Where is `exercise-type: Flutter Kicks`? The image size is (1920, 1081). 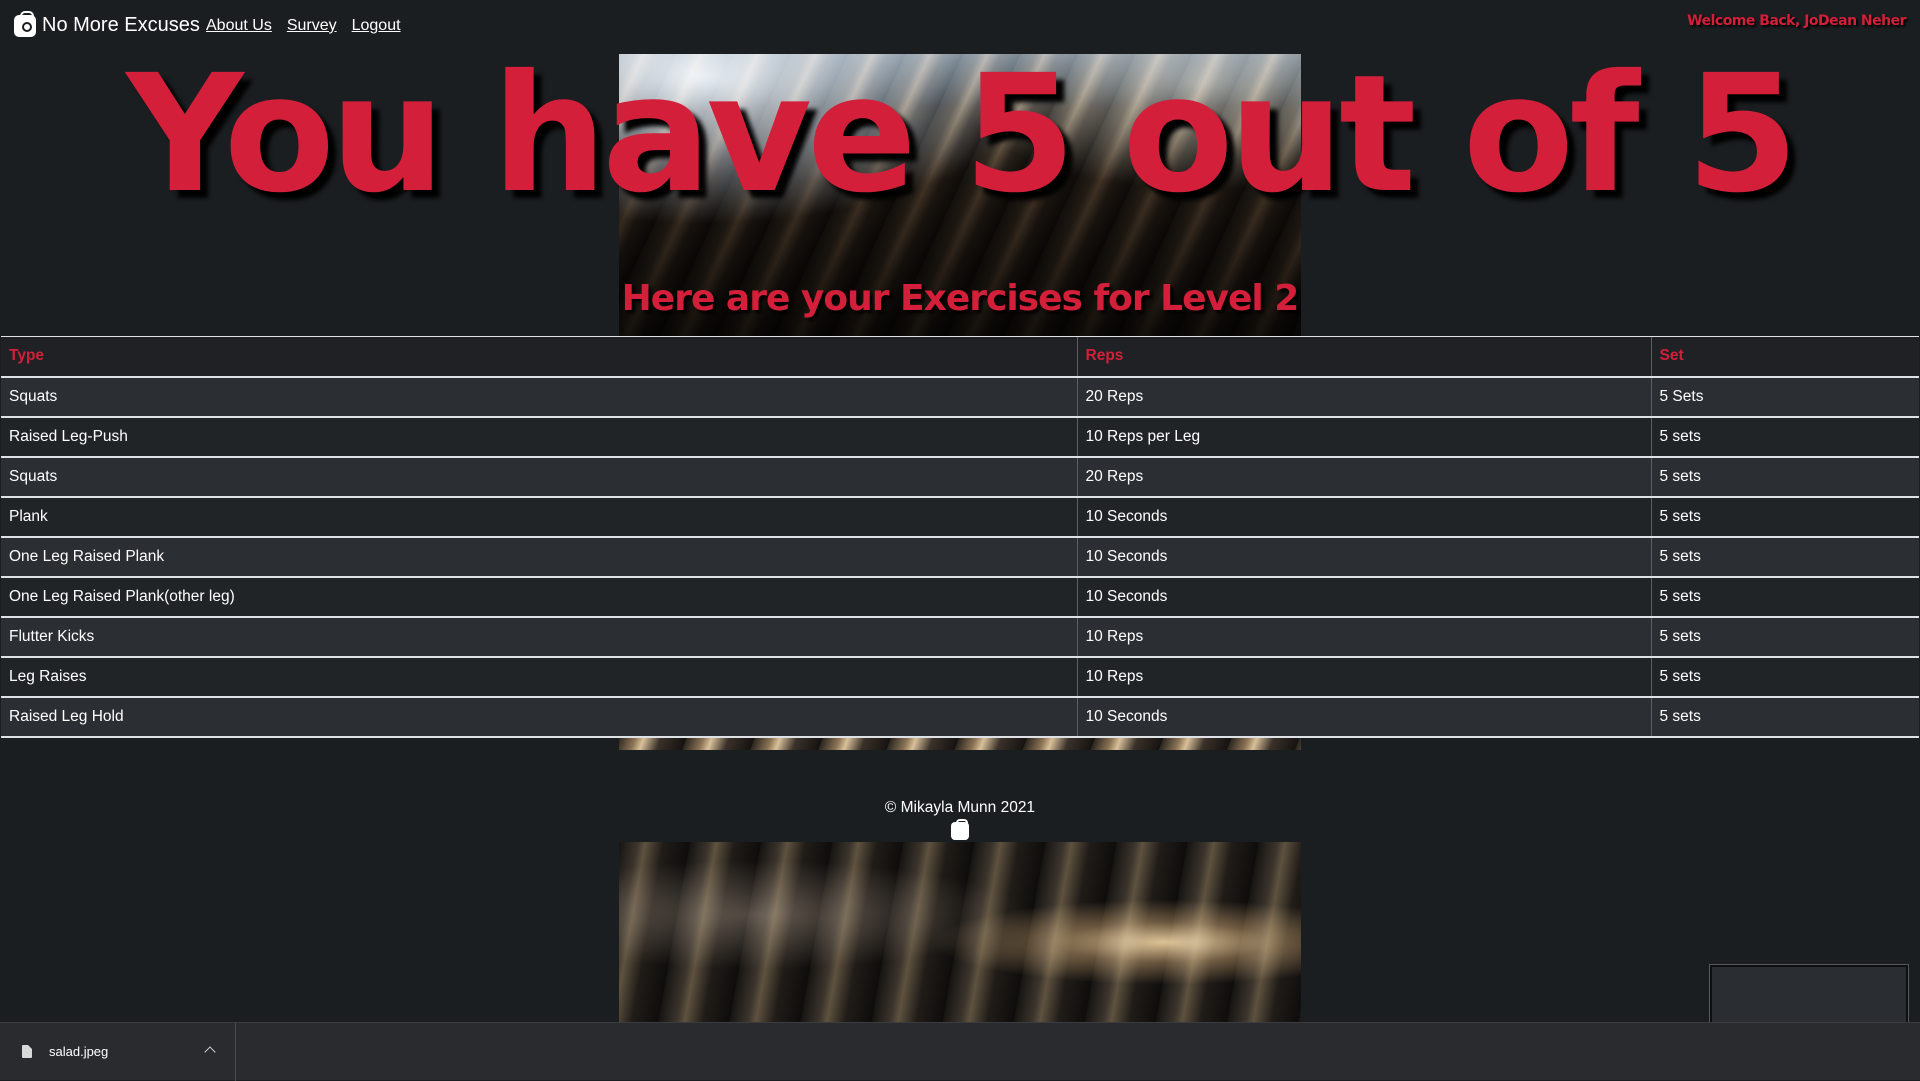 exercise-type: Flutter Kicks is located at coordinates (539, 636).